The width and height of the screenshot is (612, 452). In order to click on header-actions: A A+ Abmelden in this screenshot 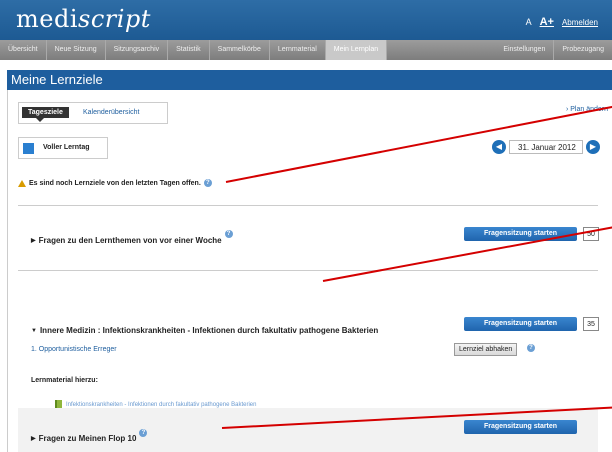, I will do `click(562, 22)`.